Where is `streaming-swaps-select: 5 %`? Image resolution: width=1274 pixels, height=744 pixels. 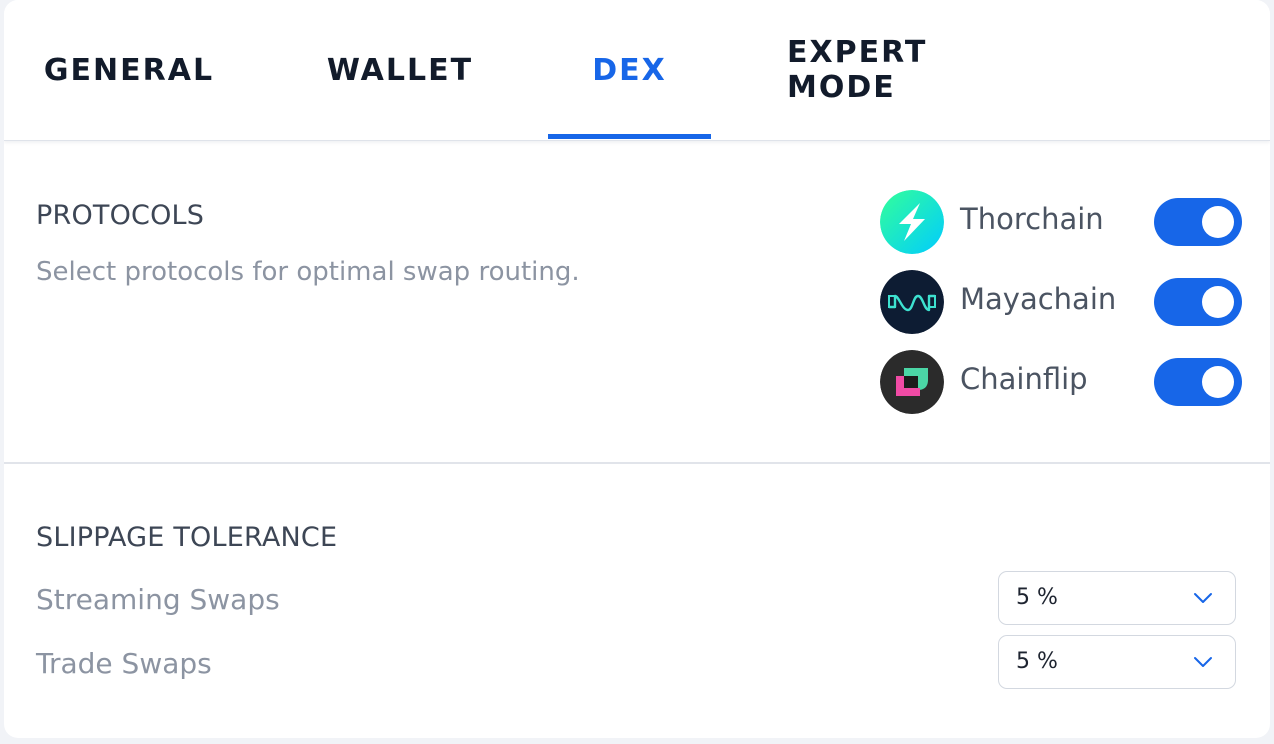 streaming-swaps-select: 5 % is located at coordinates (1117, 598).